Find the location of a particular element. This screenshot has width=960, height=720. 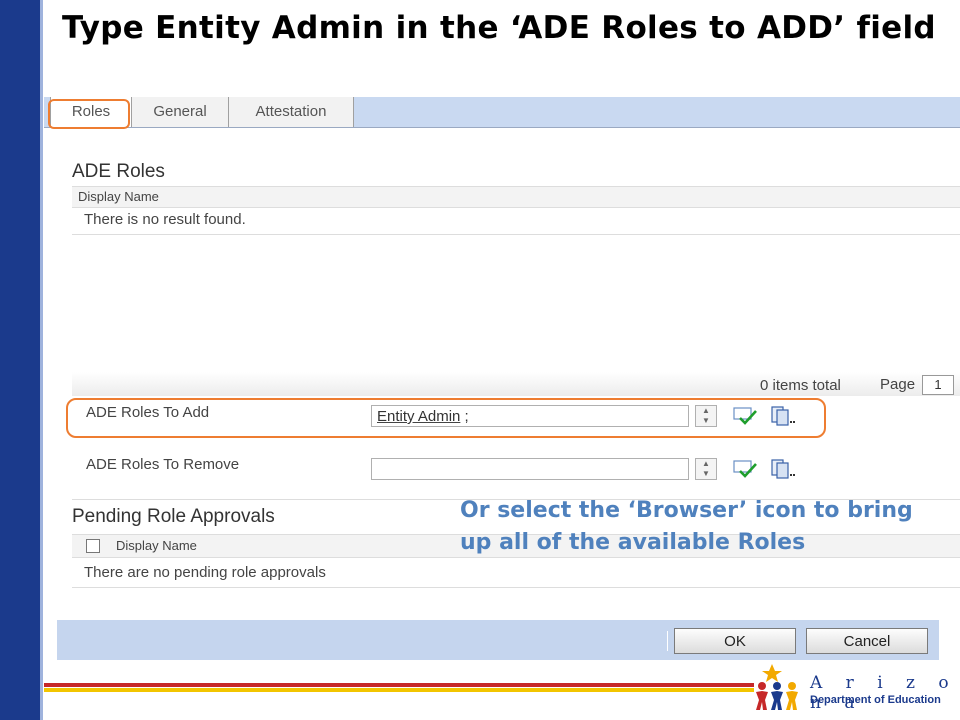

select-all-checkbox is located at coordinates (93, 546).